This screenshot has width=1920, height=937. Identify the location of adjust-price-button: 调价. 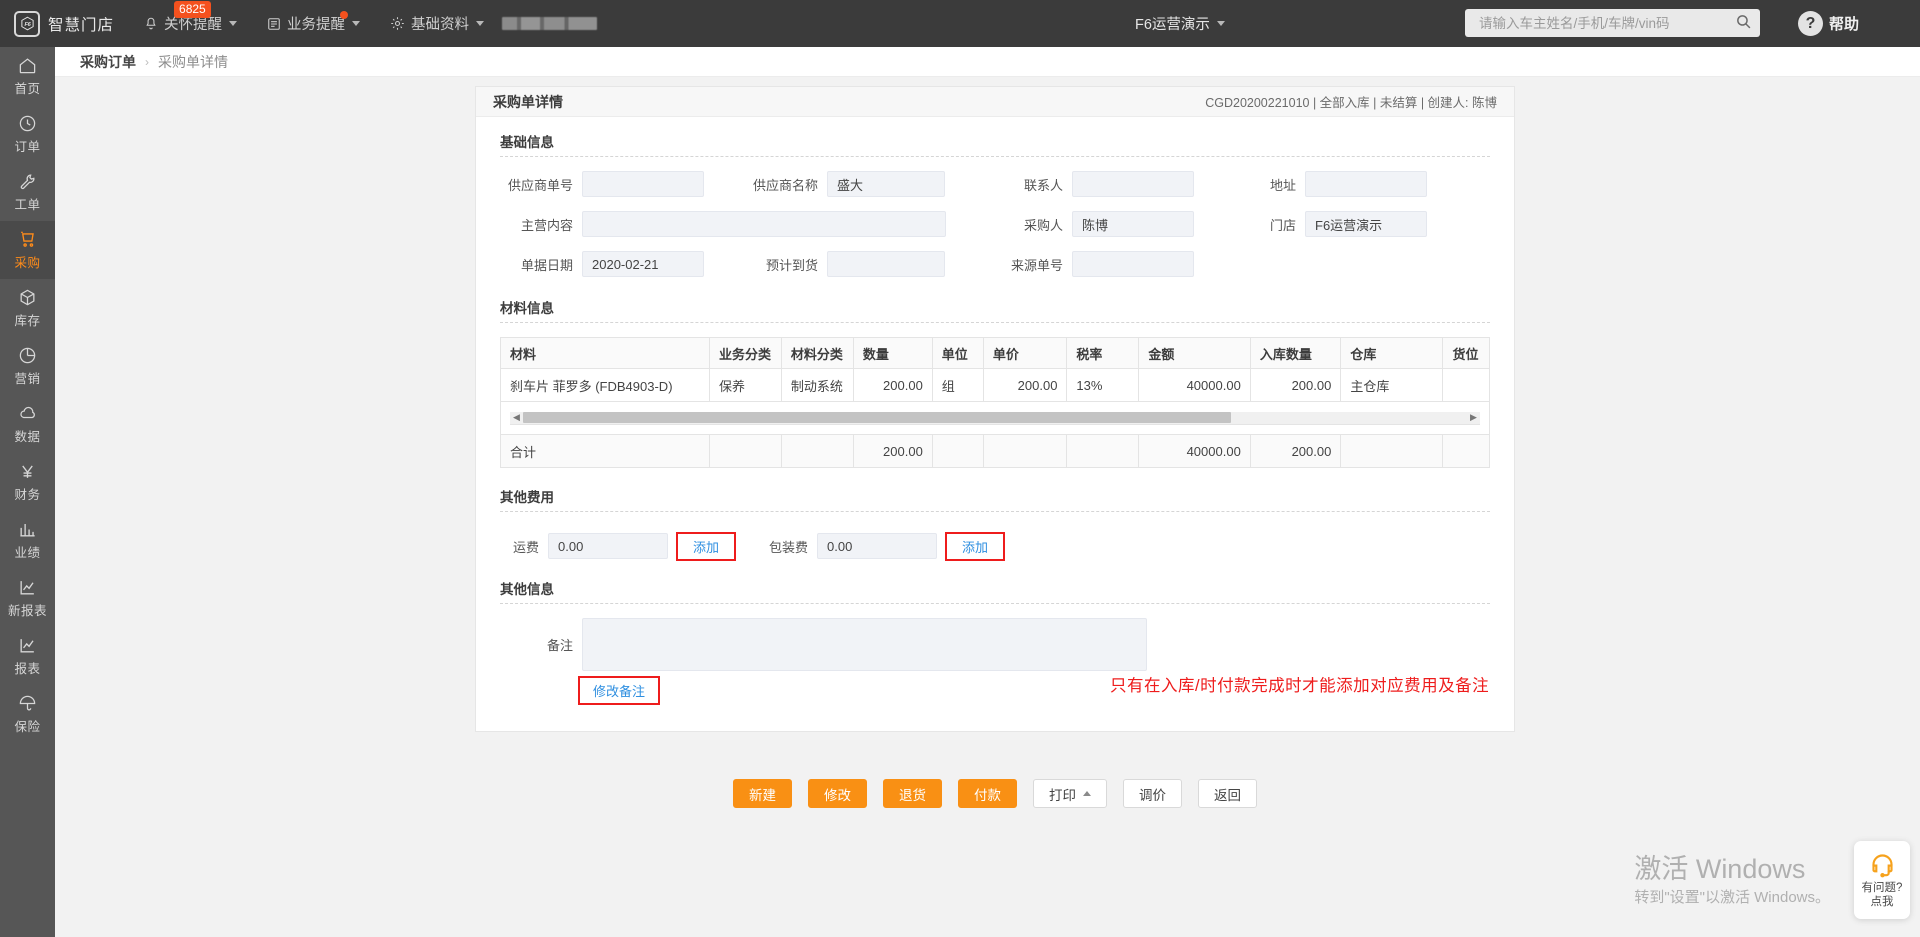
(1152, 793).